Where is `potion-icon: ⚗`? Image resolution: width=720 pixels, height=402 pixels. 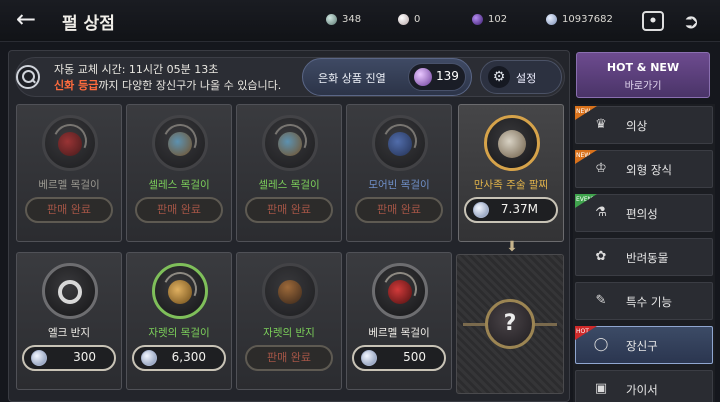 potion-icon: ⚗ is located at coordinates (601, 212).